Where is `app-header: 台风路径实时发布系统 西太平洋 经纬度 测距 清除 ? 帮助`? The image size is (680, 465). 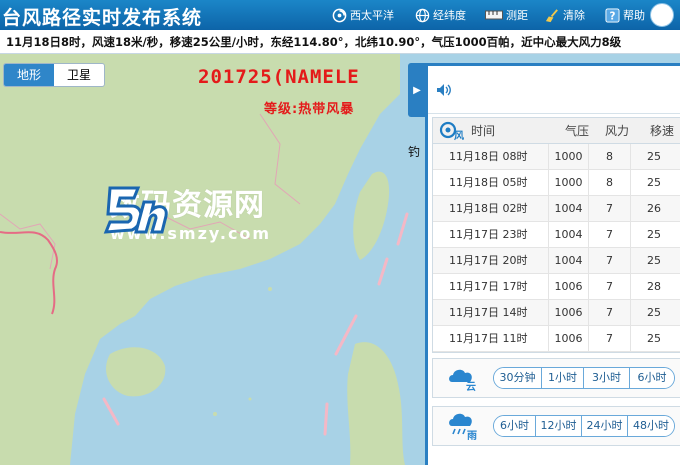
app-header: 台风路径实时发布系统 西太平洋 经纬度 测距 清除 ? 帮助 is located at coordinates (340, 15).